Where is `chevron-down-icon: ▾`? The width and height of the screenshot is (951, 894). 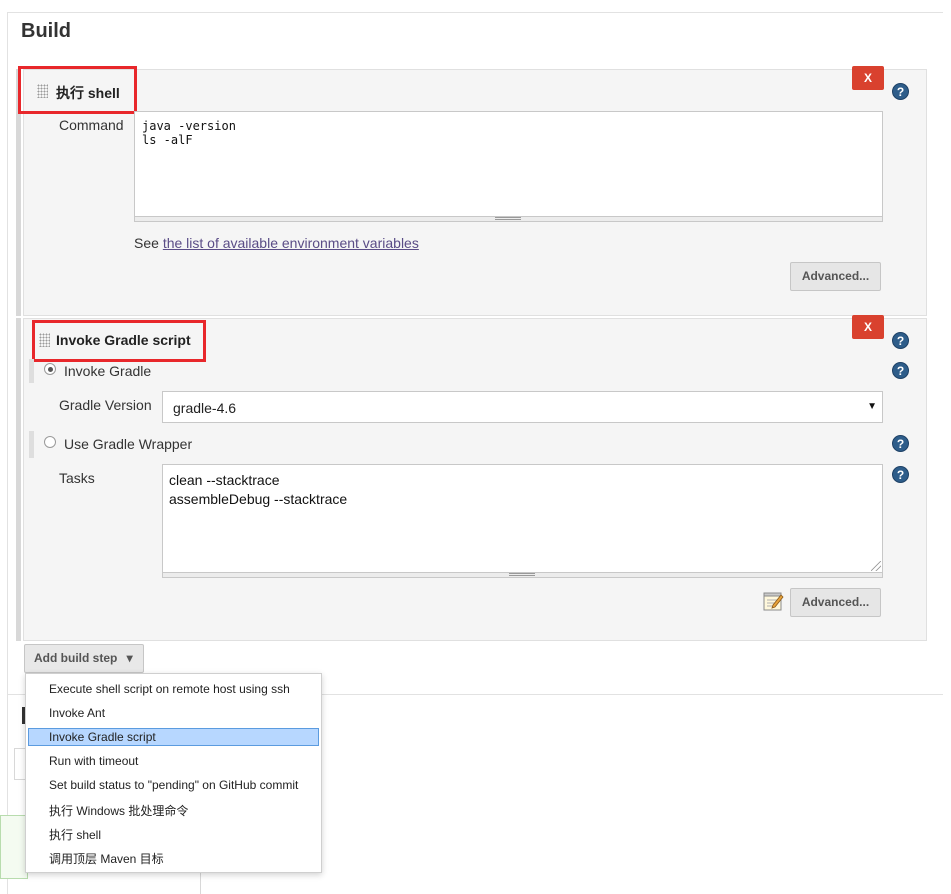 chevron-down-icon: ▾ is located at coordinates (129, 658).